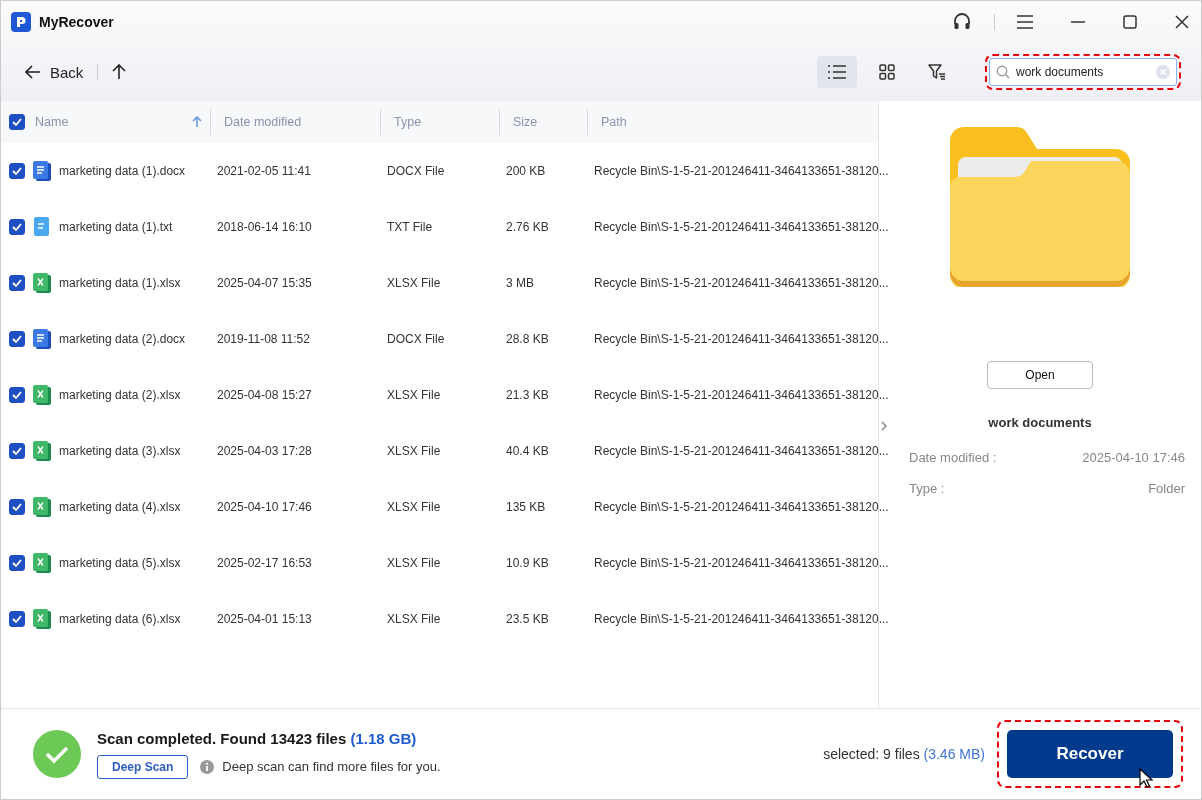 Image resolution: width=1202 pixels, height=800 pixels. Describe the element at coordinates (197, 122) in the screenshot. I see `sort-arrow-icon` at that location.